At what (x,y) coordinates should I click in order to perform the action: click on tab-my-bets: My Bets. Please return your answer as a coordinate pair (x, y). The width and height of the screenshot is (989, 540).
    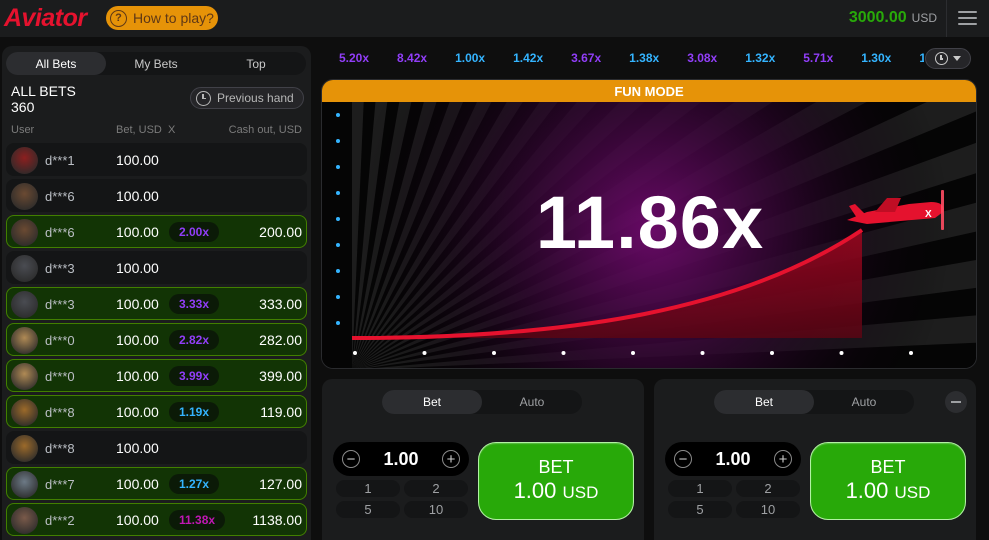
    Looking at the image, I should click on (156, 63).